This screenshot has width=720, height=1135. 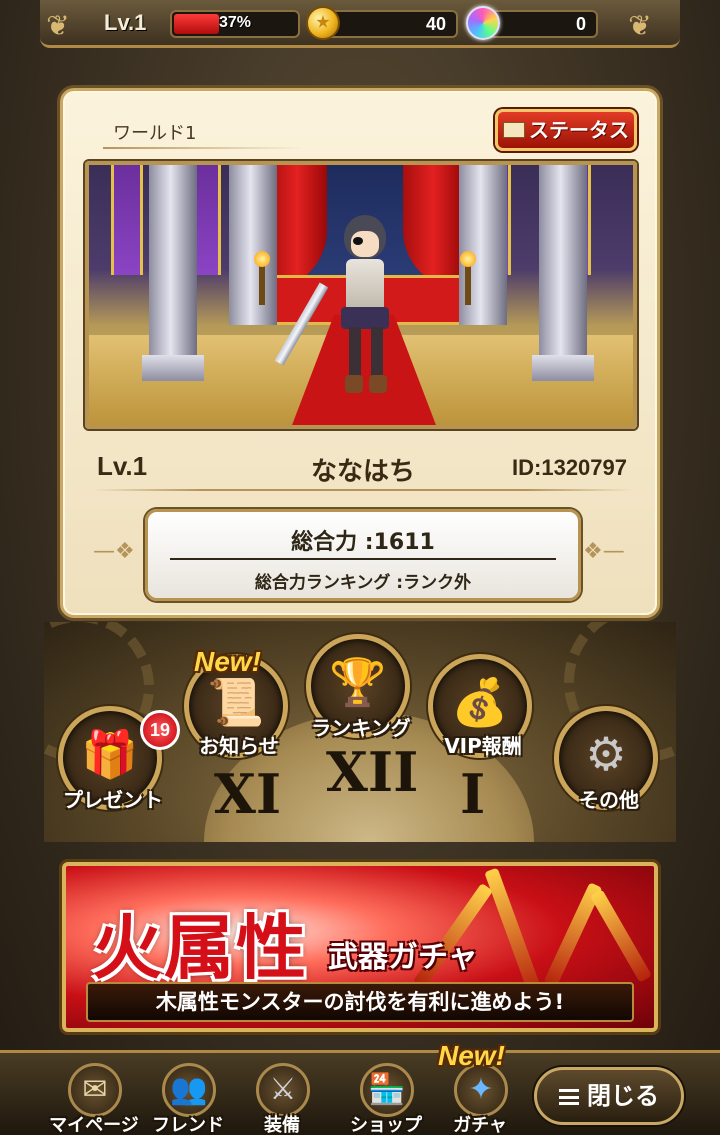 What do you see at coordinates (365, 318) in the screenshot?
I see `character-belt` at bounding box center [365, 318].